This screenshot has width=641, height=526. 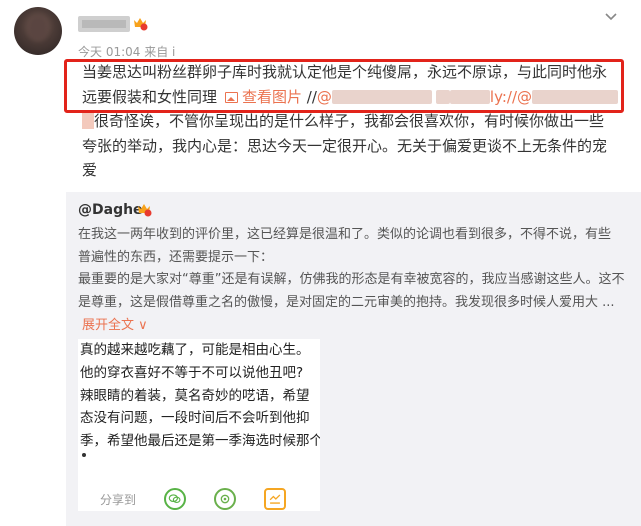 I want to click on mention-link: ly://@, so click(x=534, y=96).